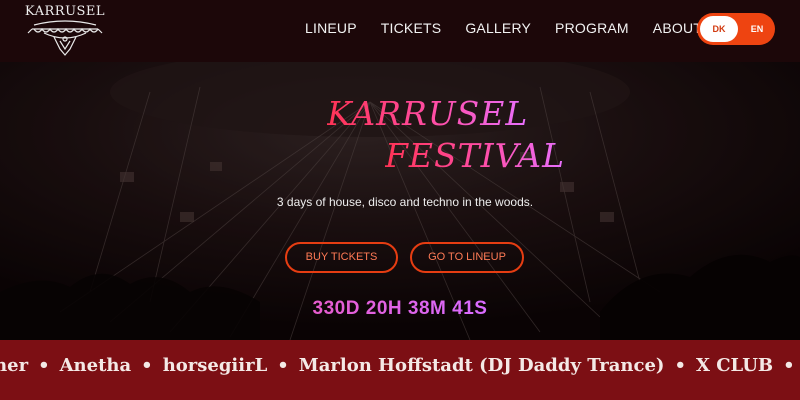 This screenshot has width=800, height=400. I want to click on nav-gallery: GALLERY, so click(498, 30).